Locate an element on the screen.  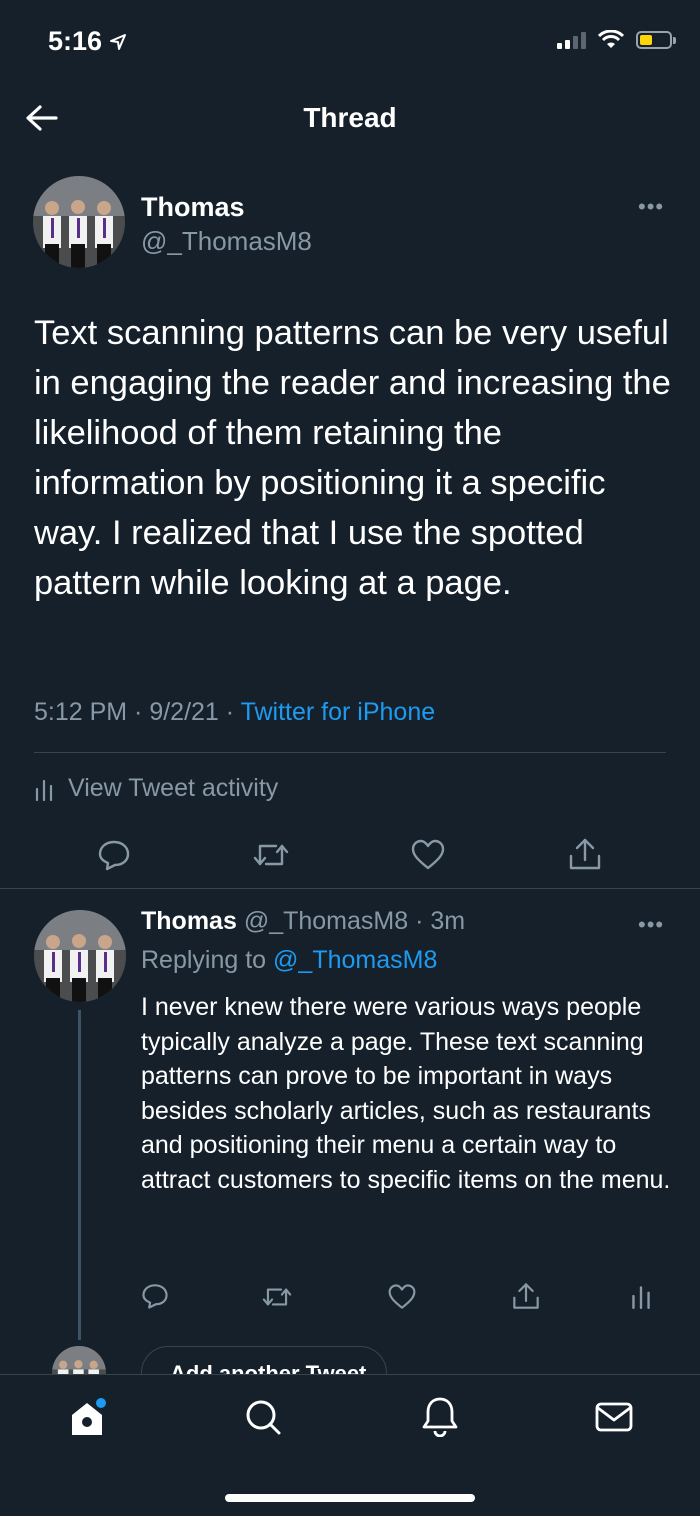
tweet-meta: 5:12 PM · 9/2/21 · Twitter for iPhone is located at coordinates (234, 712).